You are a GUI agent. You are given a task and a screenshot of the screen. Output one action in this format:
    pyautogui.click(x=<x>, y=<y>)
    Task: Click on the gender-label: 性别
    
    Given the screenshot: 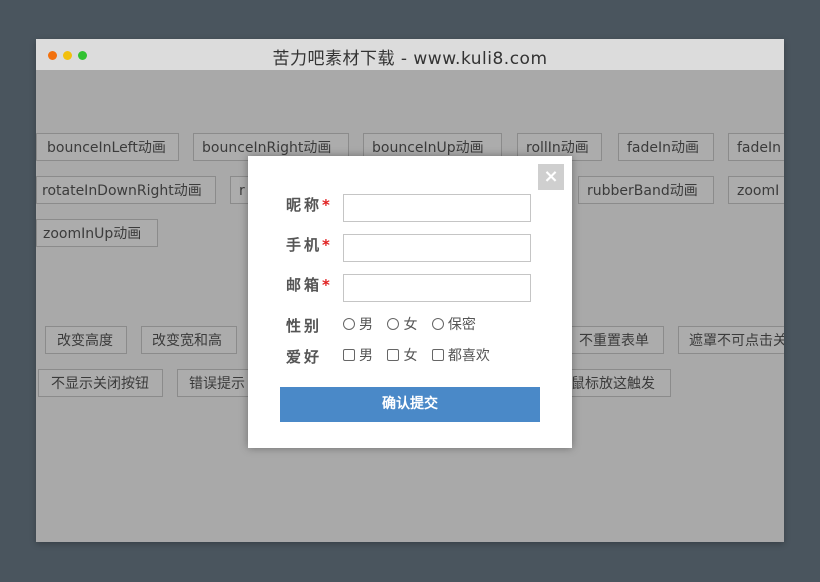 What is the action you would take?
    pyautogui.click(x=304, y=326)
    